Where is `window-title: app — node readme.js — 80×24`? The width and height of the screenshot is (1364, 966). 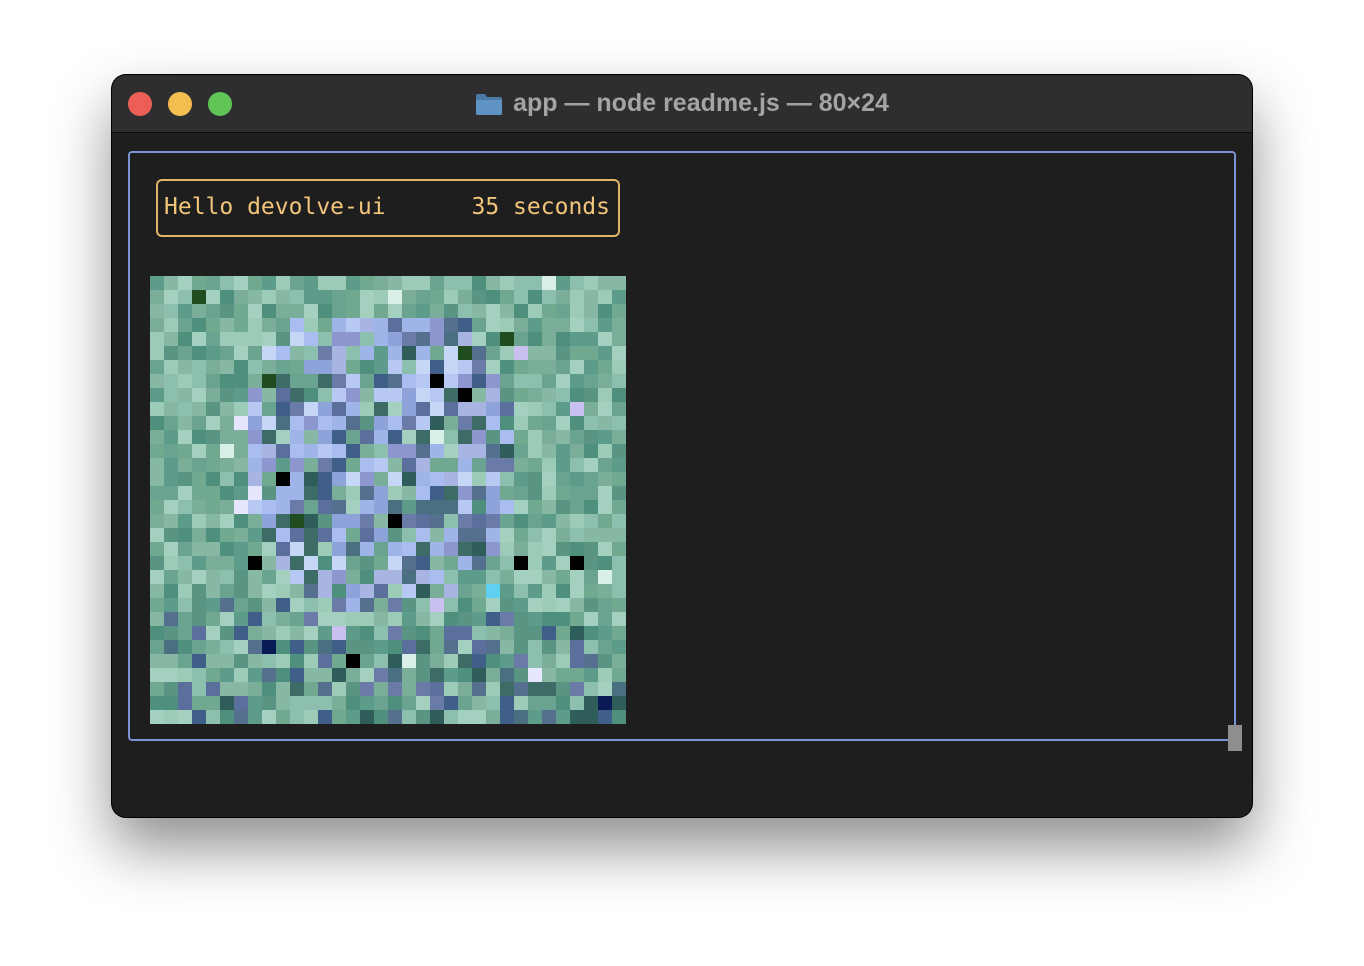
window-title: app — node readme.js — 80×24 is located at coordinates (701, 103).